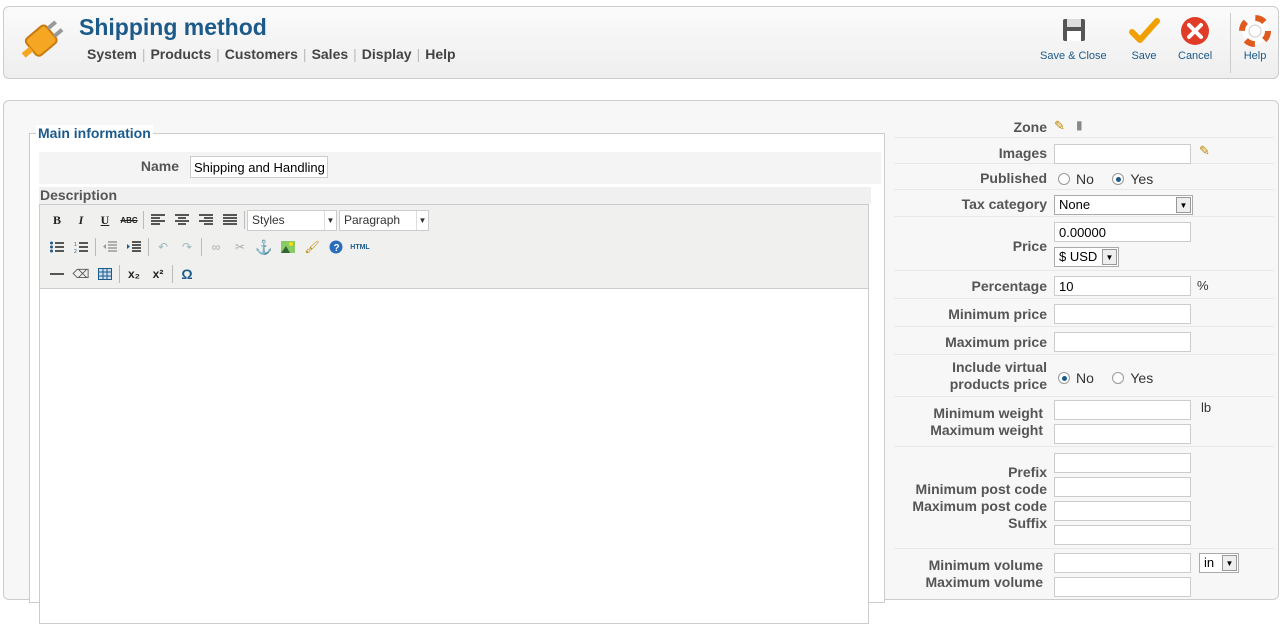 The image size is (1280, 624). Describe the element at coordinates (996, 342) in the screenshot. I see `maximum-price-label: Maximum price` at that location.